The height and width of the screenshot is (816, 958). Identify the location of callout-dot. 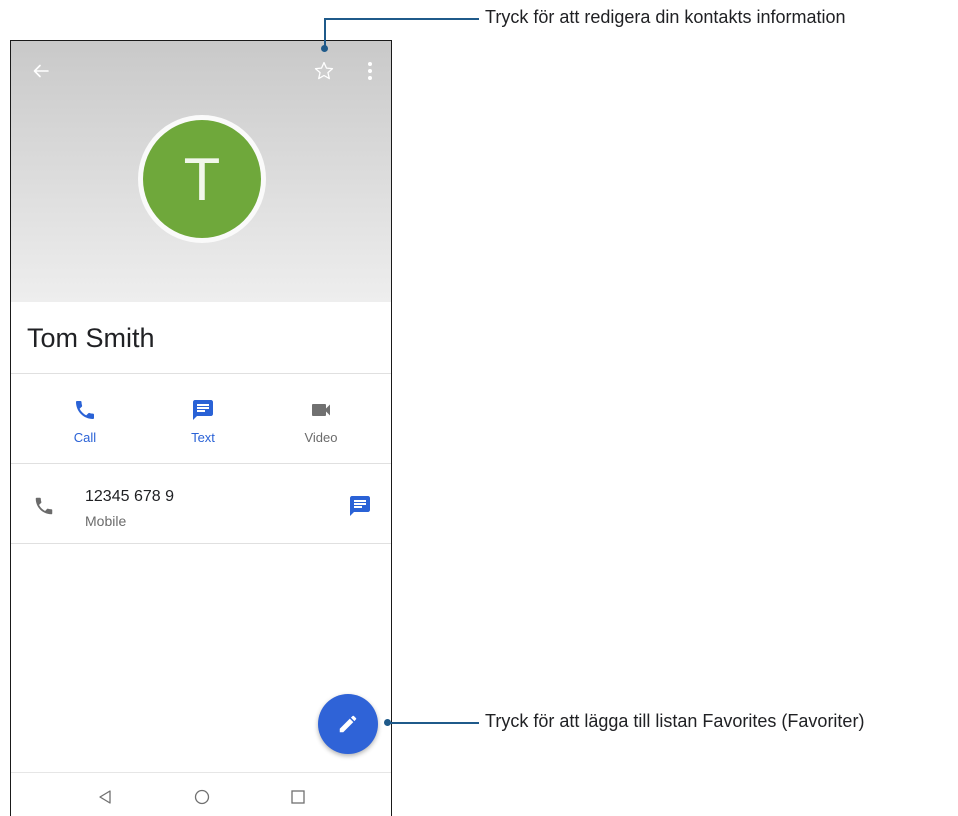
(324, 48).